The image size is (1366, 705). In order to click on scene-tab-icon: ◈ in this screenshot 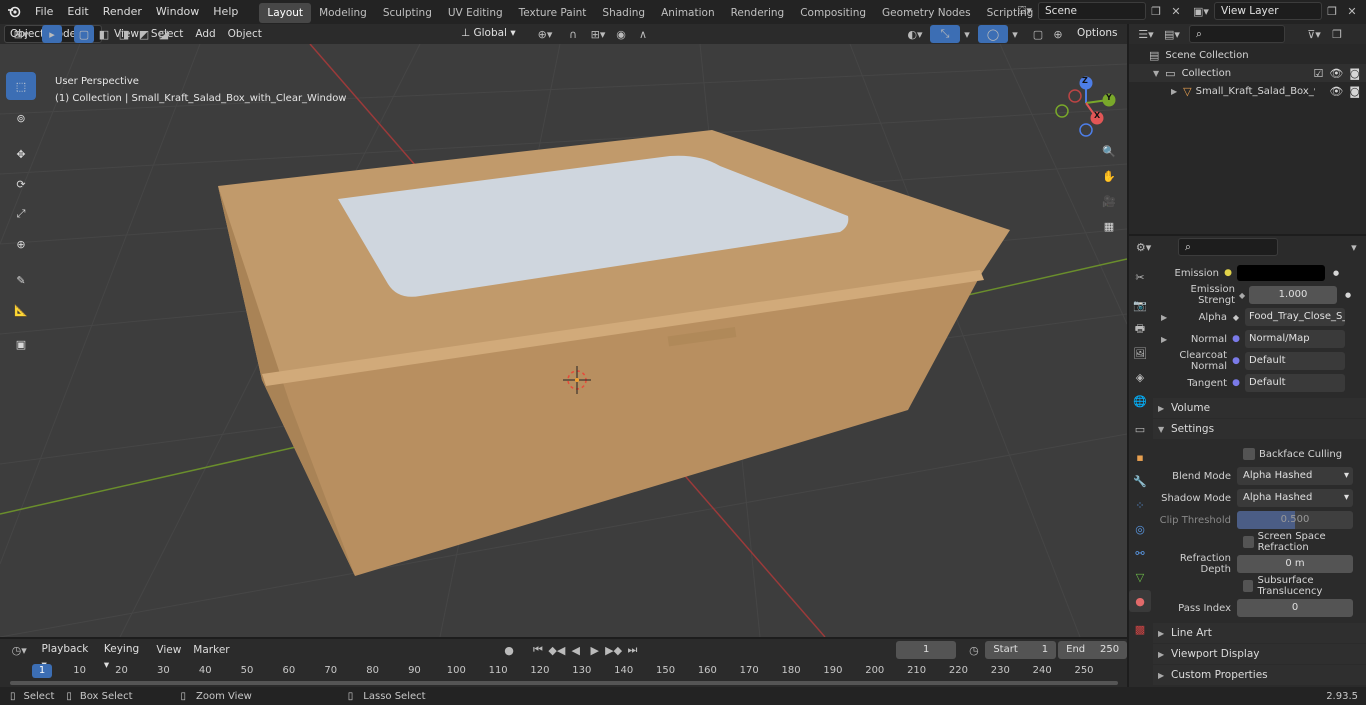, I will do `click(1140, 377)`.